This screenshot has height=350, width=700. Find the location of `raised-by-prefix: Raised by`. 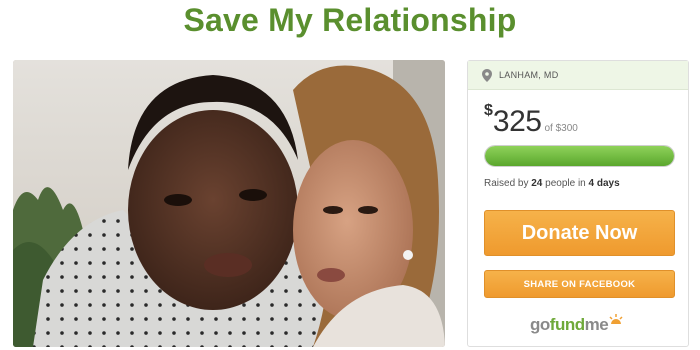

raised-by-prefix: Raised by is located at coordinates (508, 183).